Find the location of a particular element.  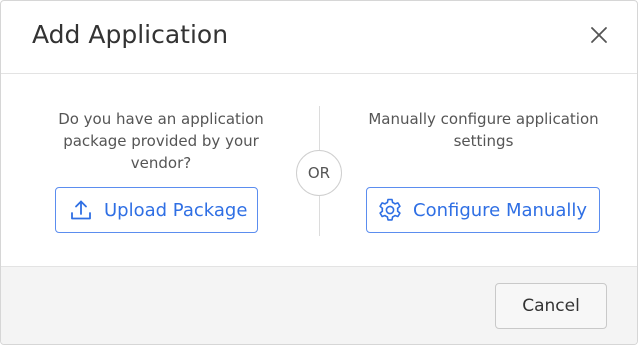

upload-prompt-line: package provided by your is located at coordinates (161, 141).